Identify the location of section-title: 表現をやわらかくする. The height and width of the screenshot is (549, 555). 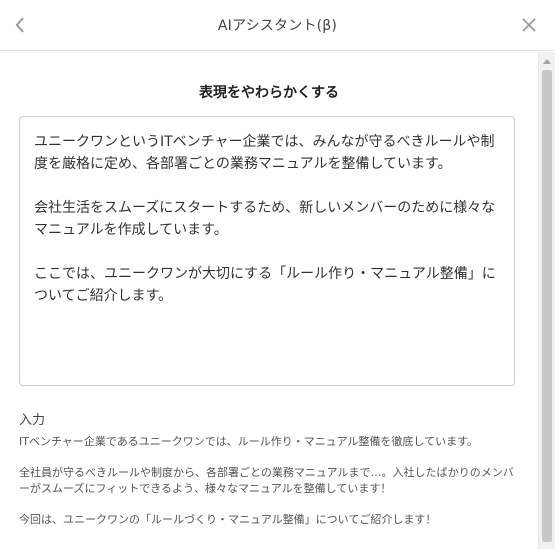
(269, 93).